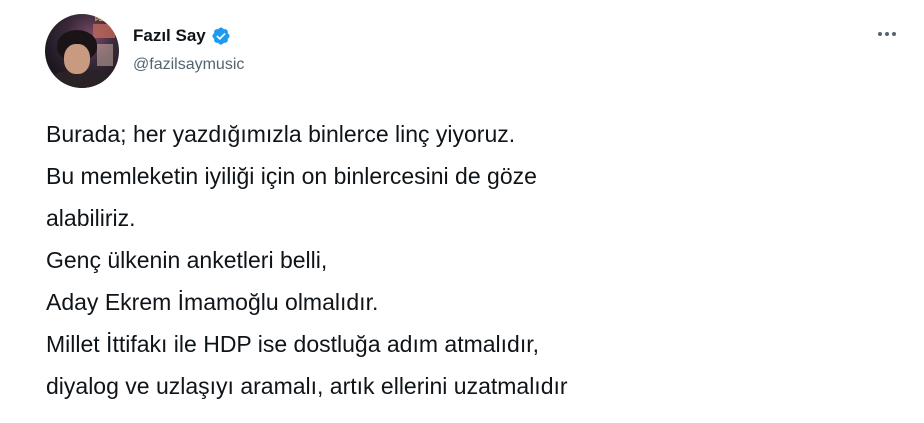 The height and width of the screenshot is (423, 924). What do you see at coordinates (187, 260) in the screenshot?
I see `tweet-text-line: Genç ülkenin anketleri belli,` at bounding box center [187, 260].